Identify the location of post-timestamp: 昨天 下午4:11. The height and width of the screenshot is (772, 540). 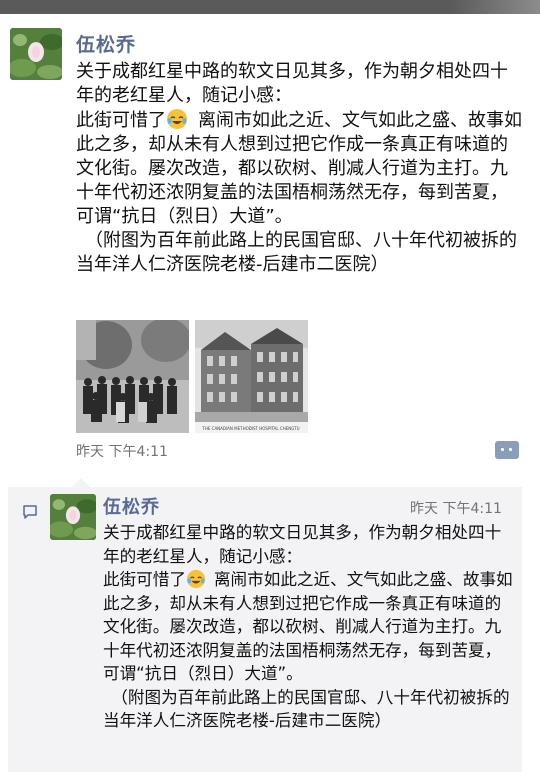
(122, 452).